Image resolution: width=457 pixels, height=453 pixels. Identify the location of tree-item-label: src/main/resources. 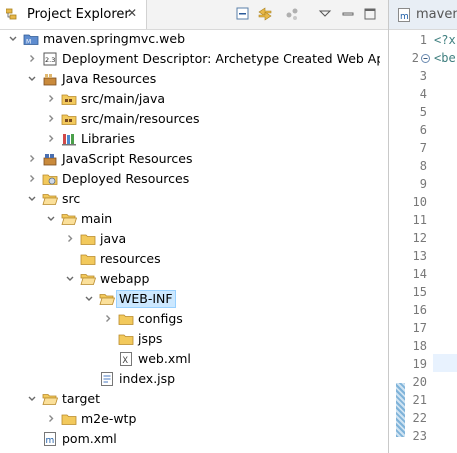
(140, 118).